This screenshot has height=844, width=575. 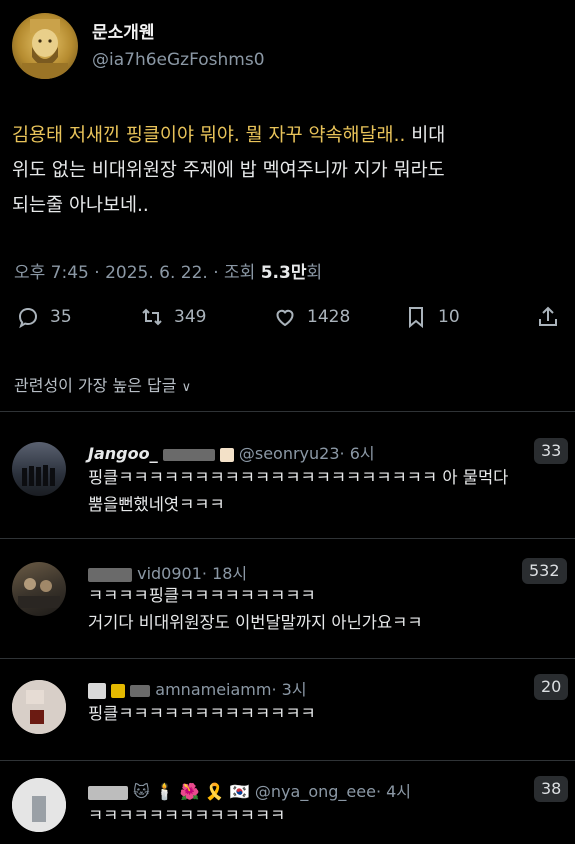 What do you see at coordinates (255, 622) in the screenshot?
I see `reply-text-line2: 거기다 비대위원장도 이번달말까지 아닌가요ㅋㅋ` at bounding box center [255, 622].